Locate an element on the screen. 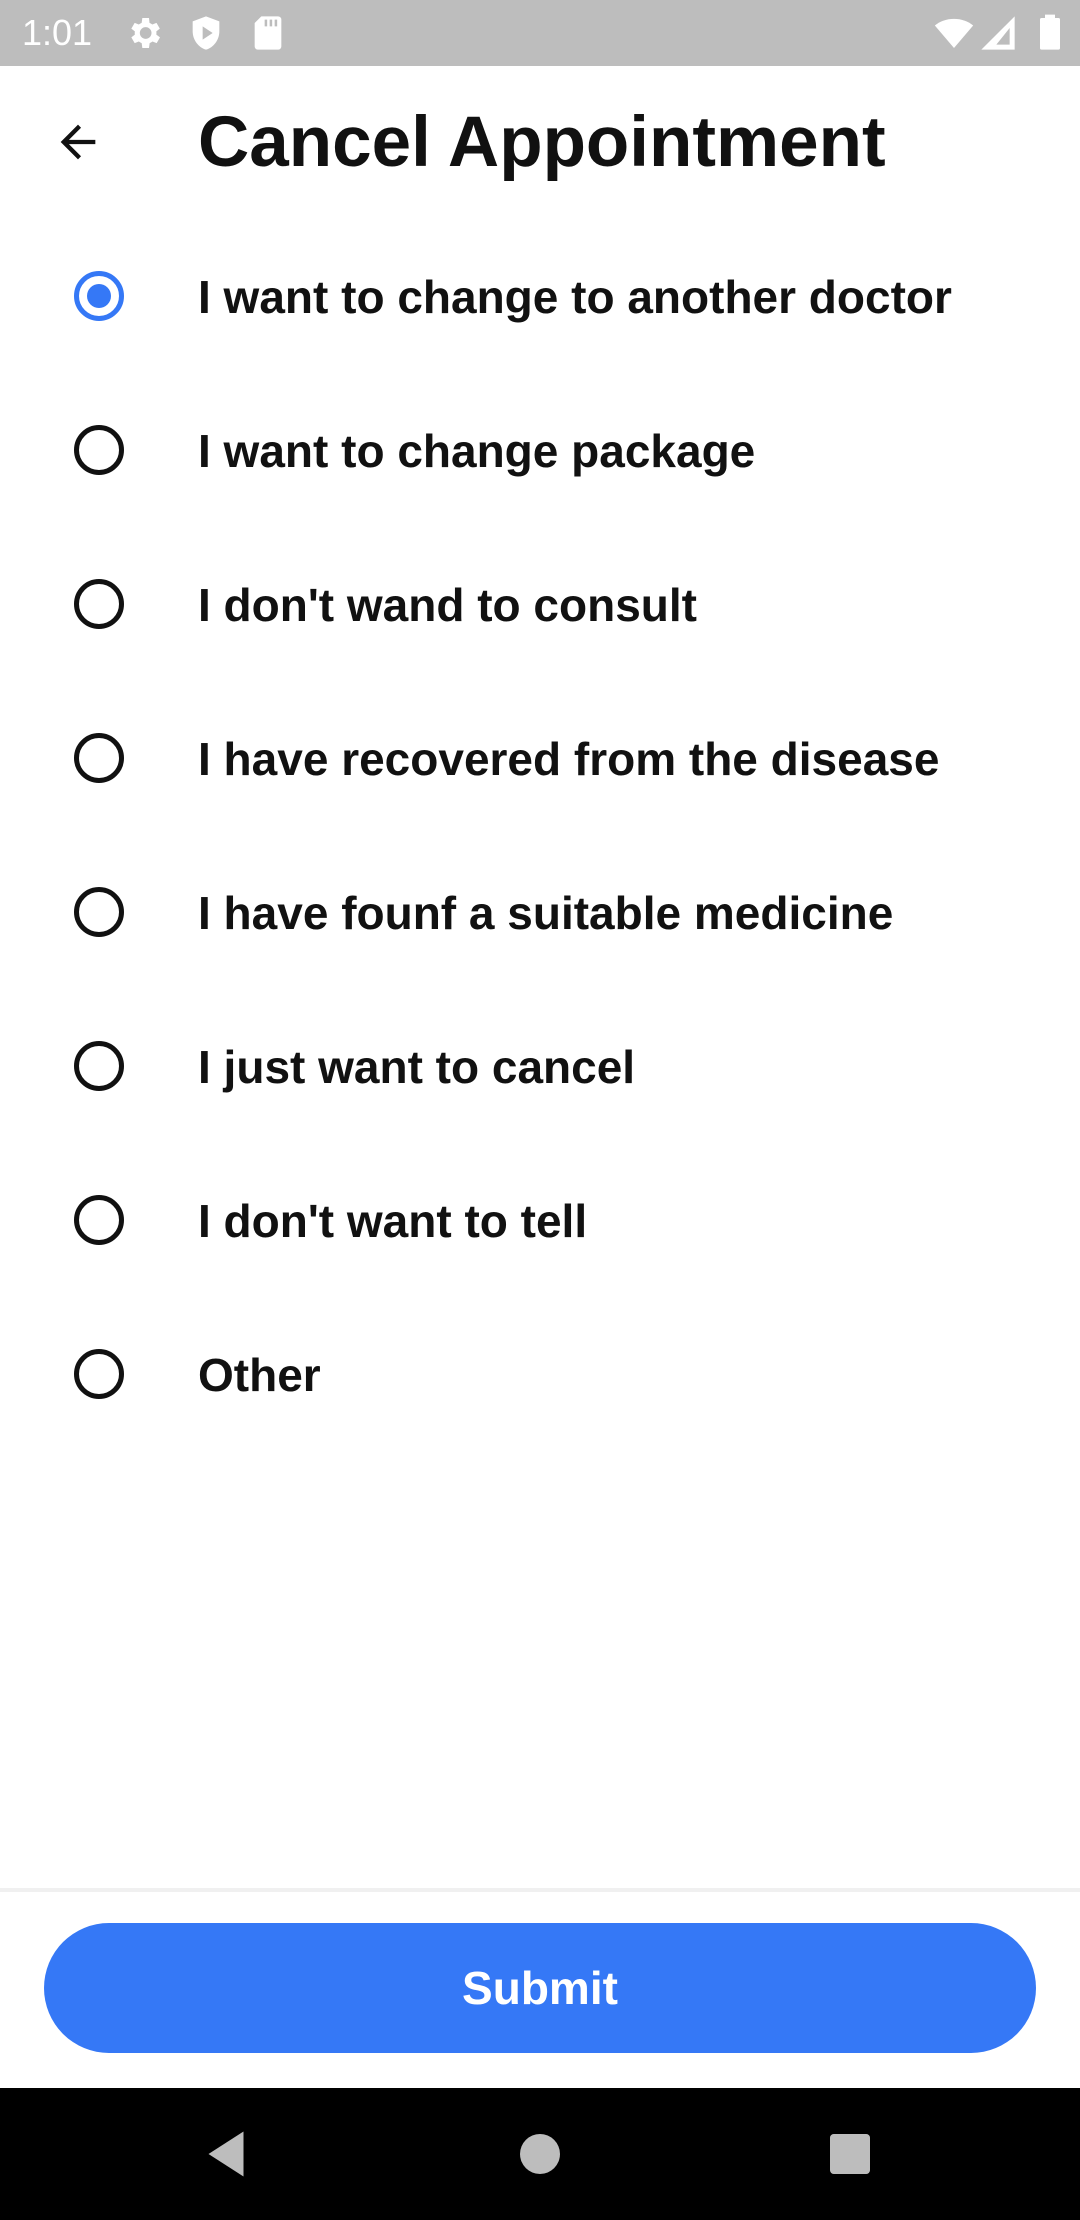 This screenshot has height=2220, width=1080. radio-option-label: I don't wand to consult is located at coordinates (447, 605).